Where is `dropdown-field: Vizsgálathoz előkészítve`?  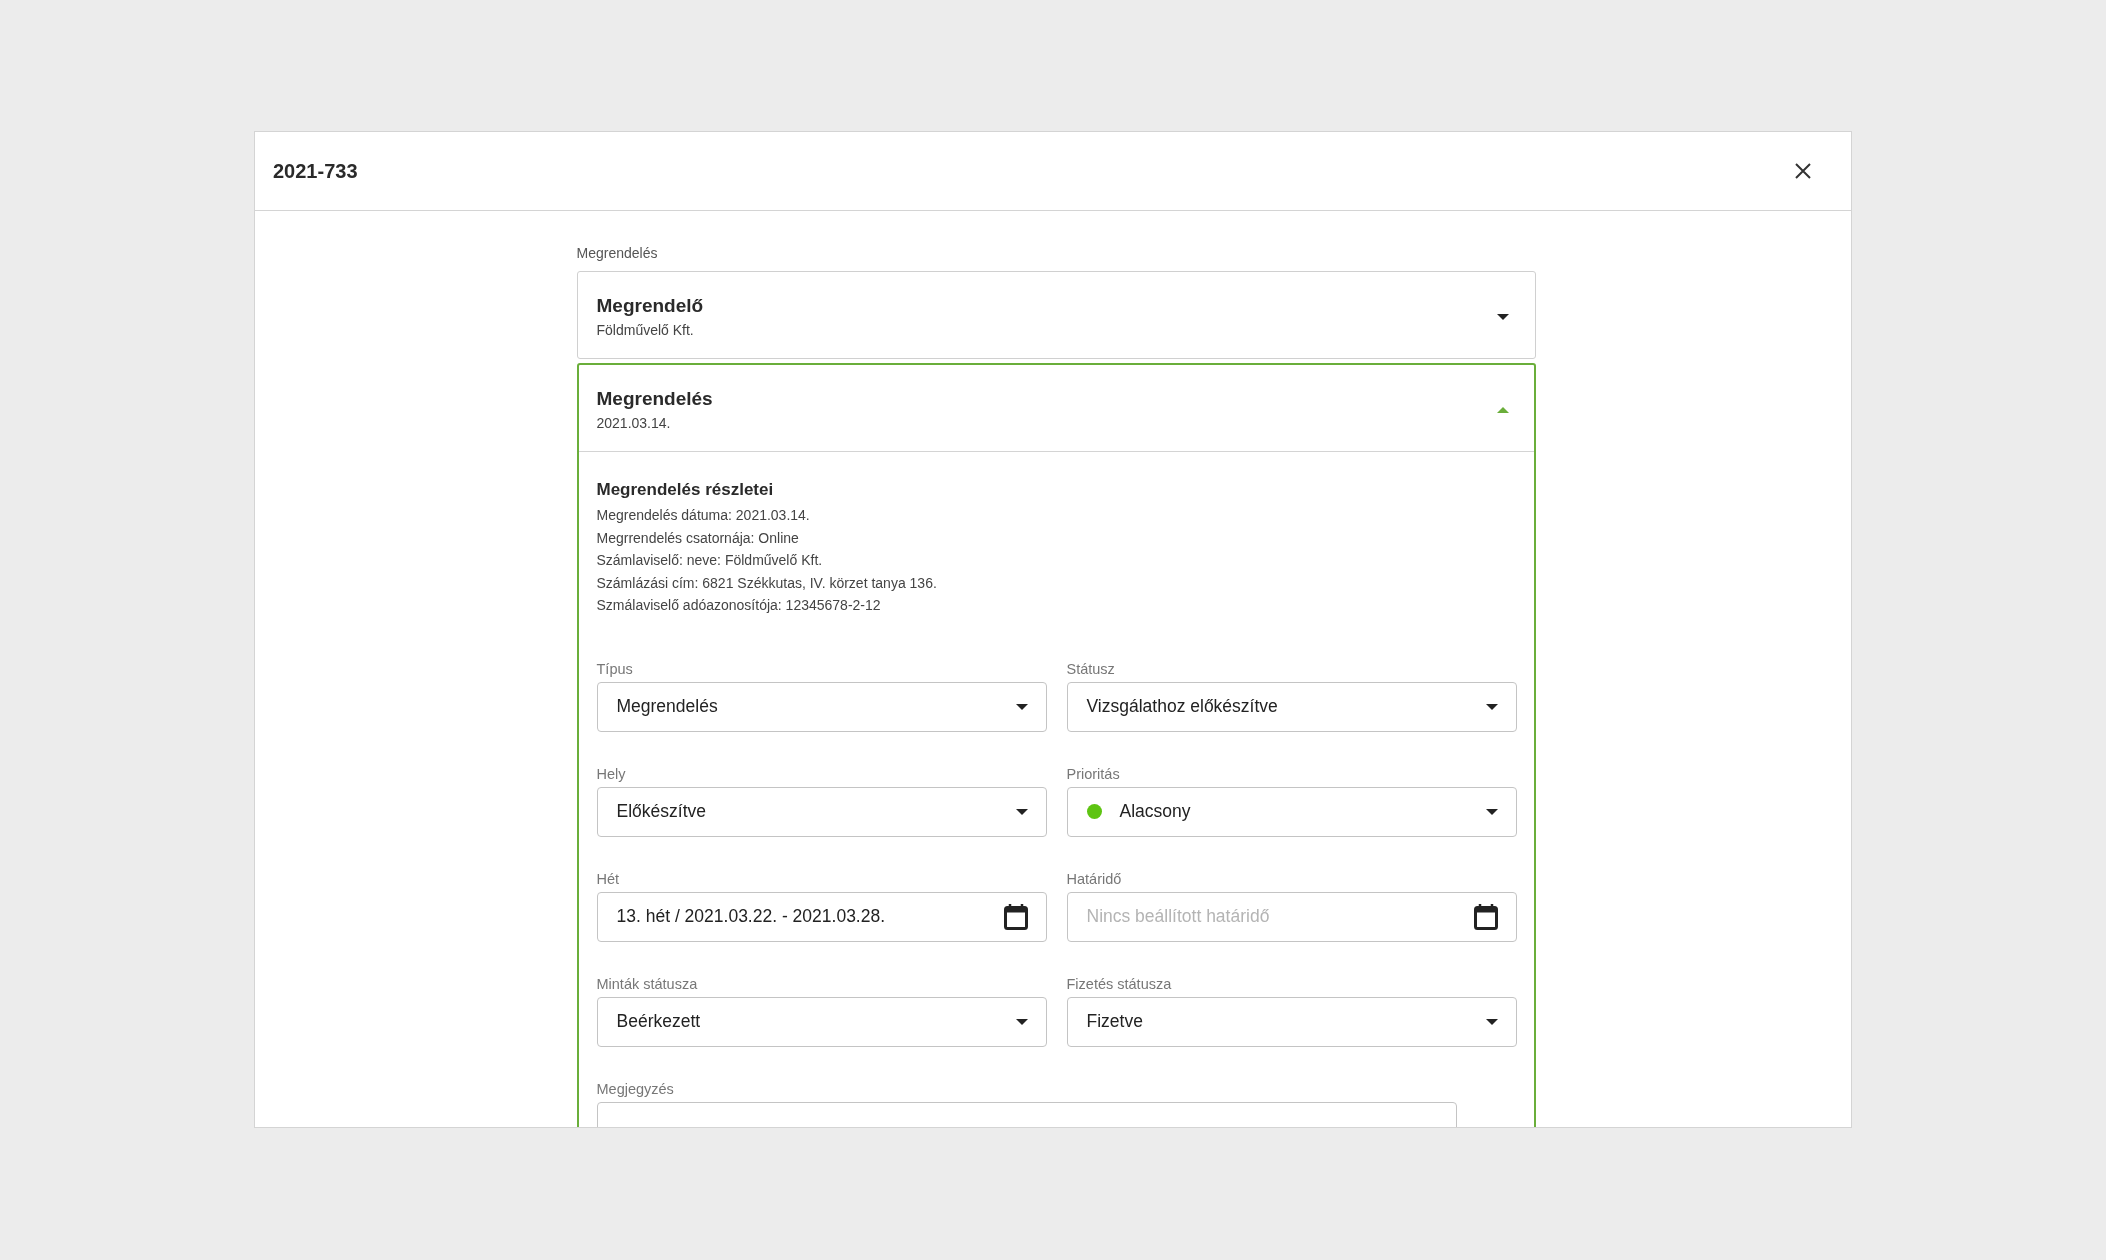
dropdown-field: Vizsgálathoz előkészítve is located at coordinates (1291, 706).